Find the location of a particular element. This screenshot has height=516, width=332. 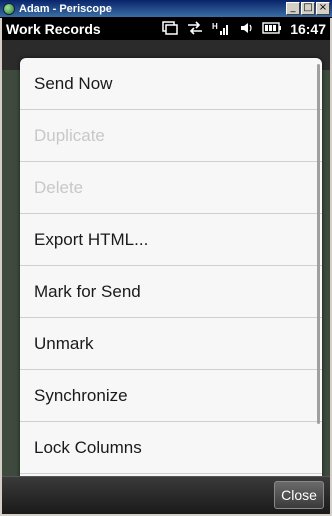

restore-button: □ is located at coordinates (308, 8).